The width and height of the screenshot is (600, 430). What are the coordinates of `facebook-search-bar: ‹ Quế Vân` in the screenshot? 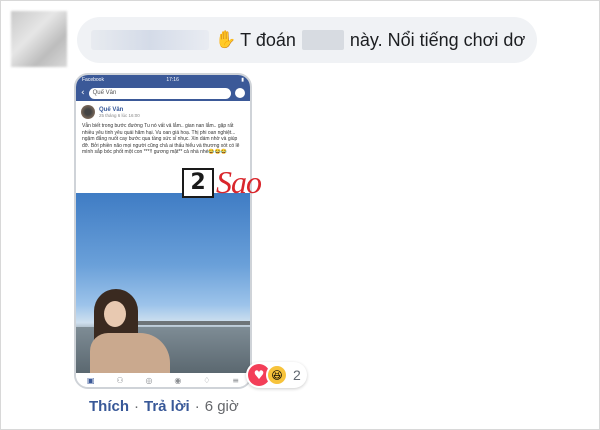 It's located at (163, 93).